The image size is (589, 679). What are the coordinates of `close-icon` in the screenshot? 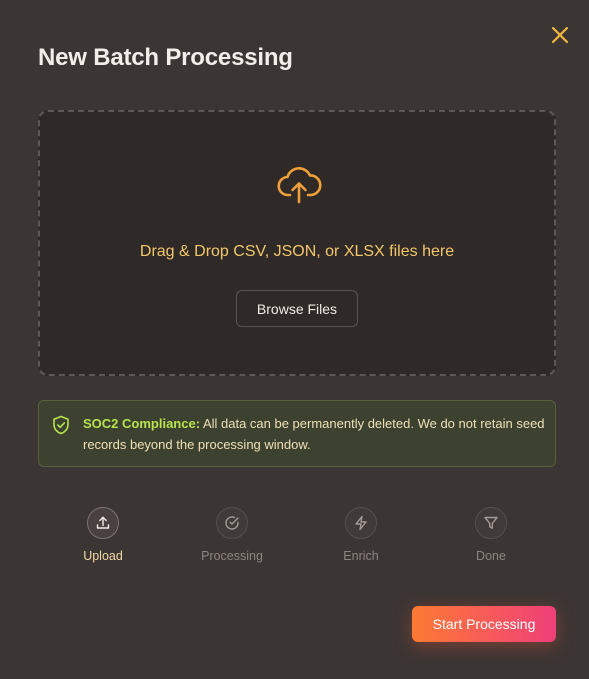 It's located at (560, 35).